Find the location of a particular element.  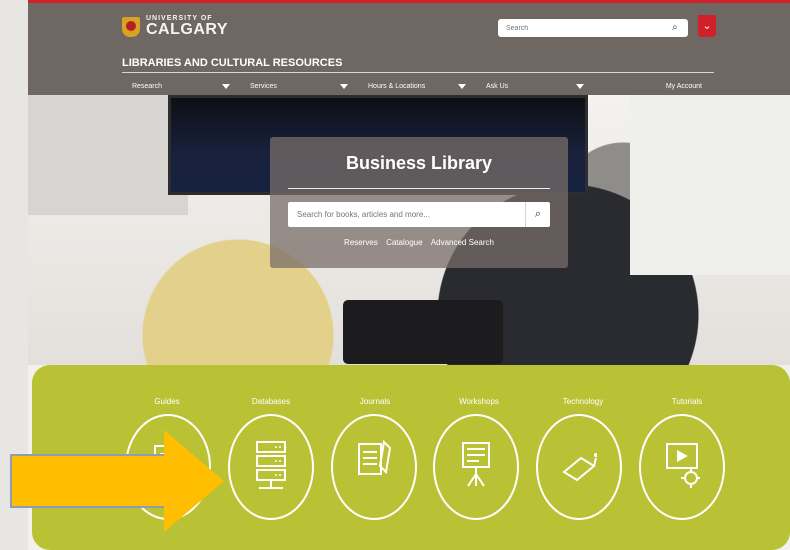

journals-button is located at coordinates (373, 469).